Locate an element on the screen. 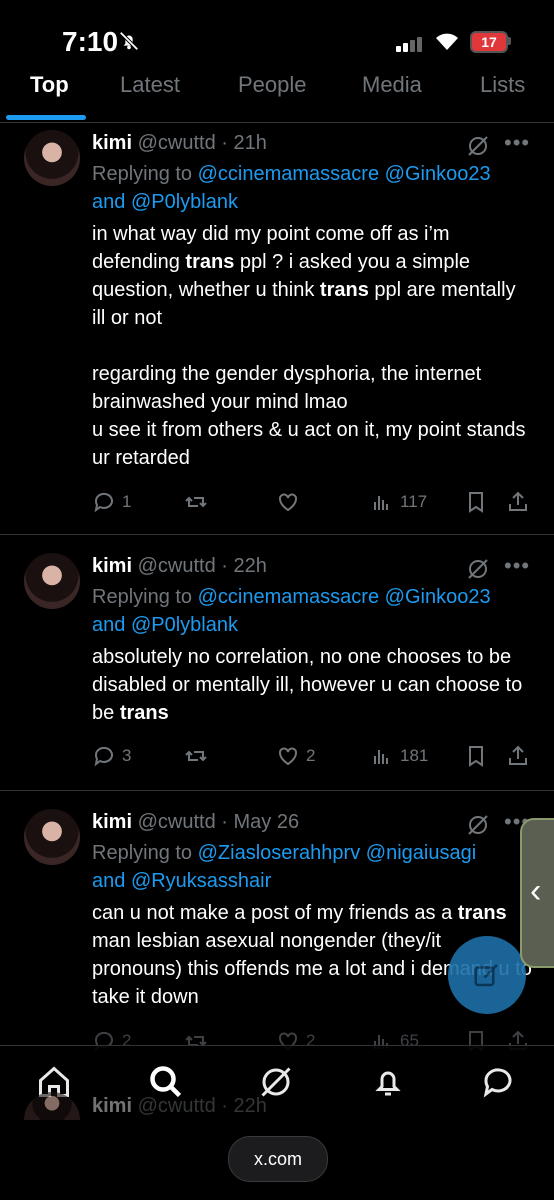  tweet-time: May 26 is located at coordinates (267, 822).